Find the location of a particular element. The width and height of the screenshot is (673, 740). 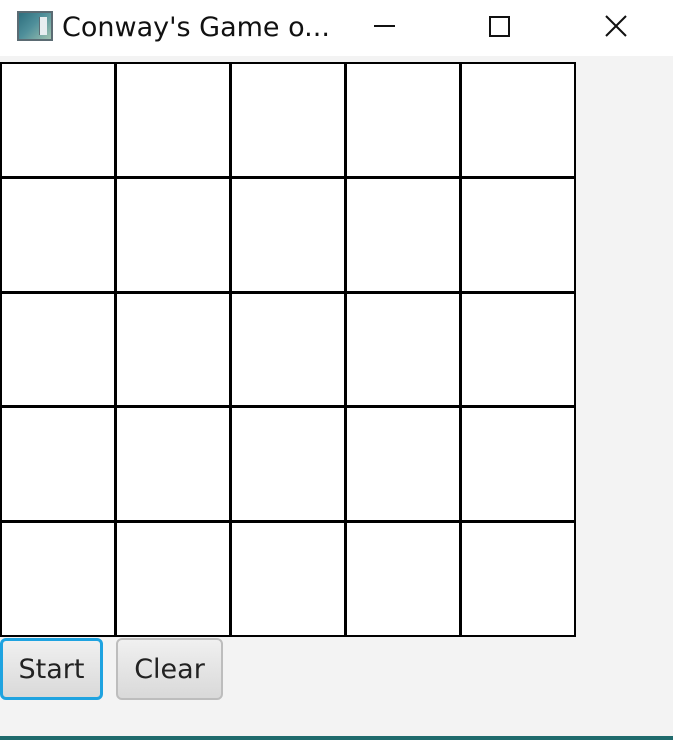

grid-cell-r5-c3 is located at coordinates (288, 579).